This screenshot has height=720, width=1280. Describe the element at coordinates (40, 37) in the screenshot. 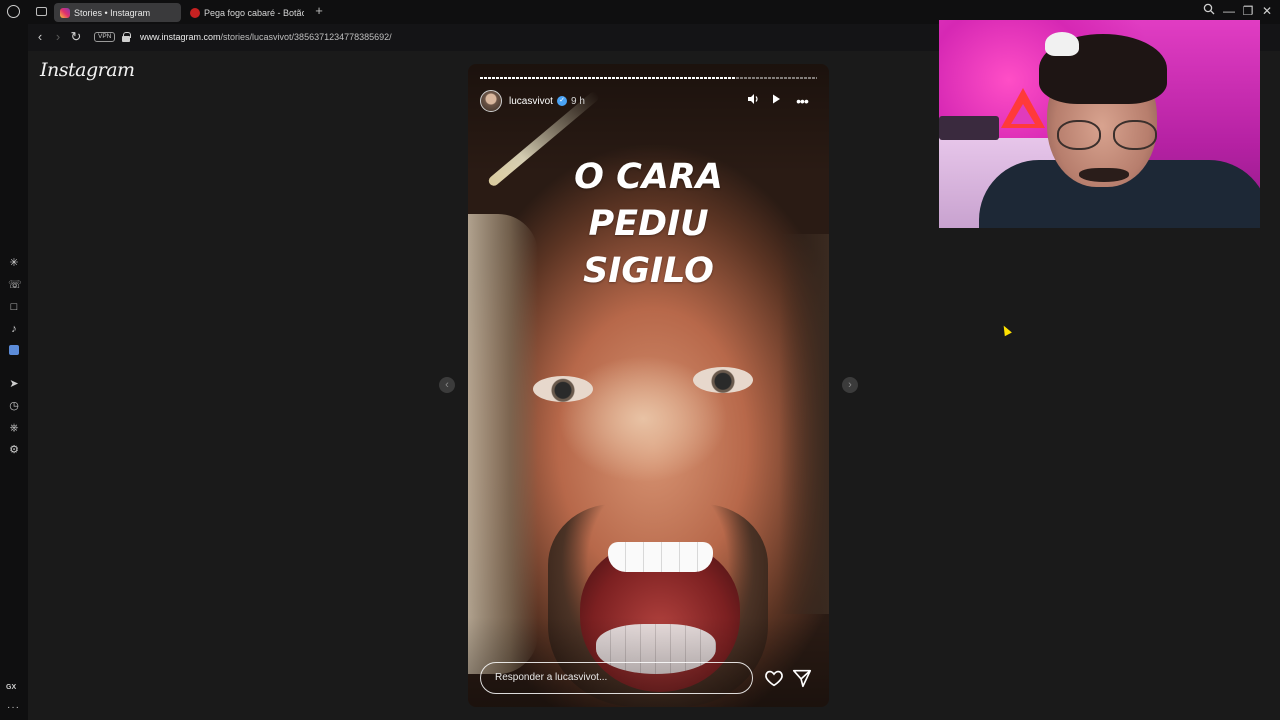

I see `back-icon: ‹` at that location.